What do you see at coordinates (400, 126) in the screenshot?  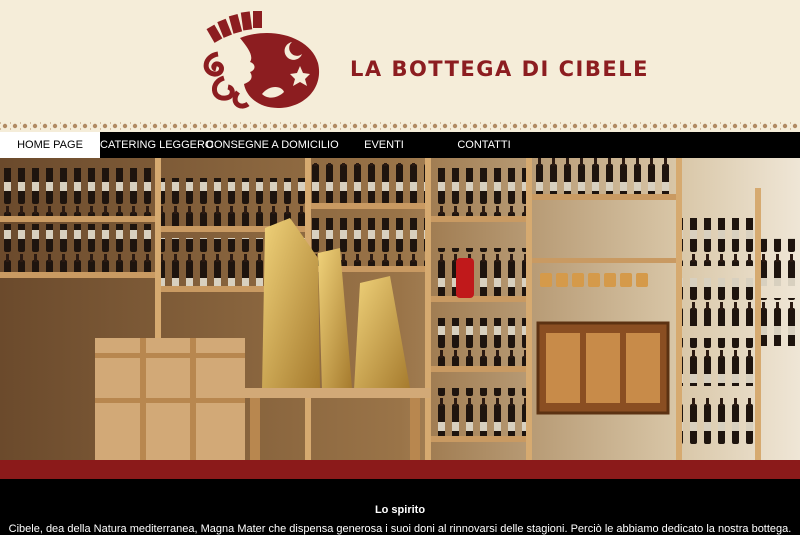 I see `ornament-border` at bounding box center [400, 126].